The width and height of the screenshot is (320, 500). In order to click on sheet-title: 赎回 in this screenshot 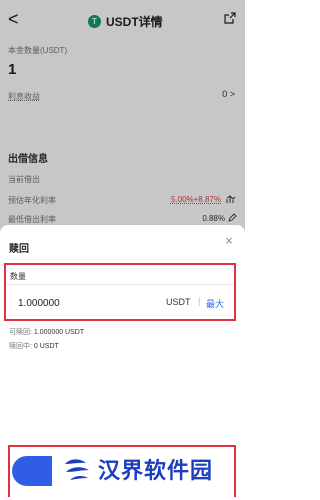, I will do `click(19, 249)`.